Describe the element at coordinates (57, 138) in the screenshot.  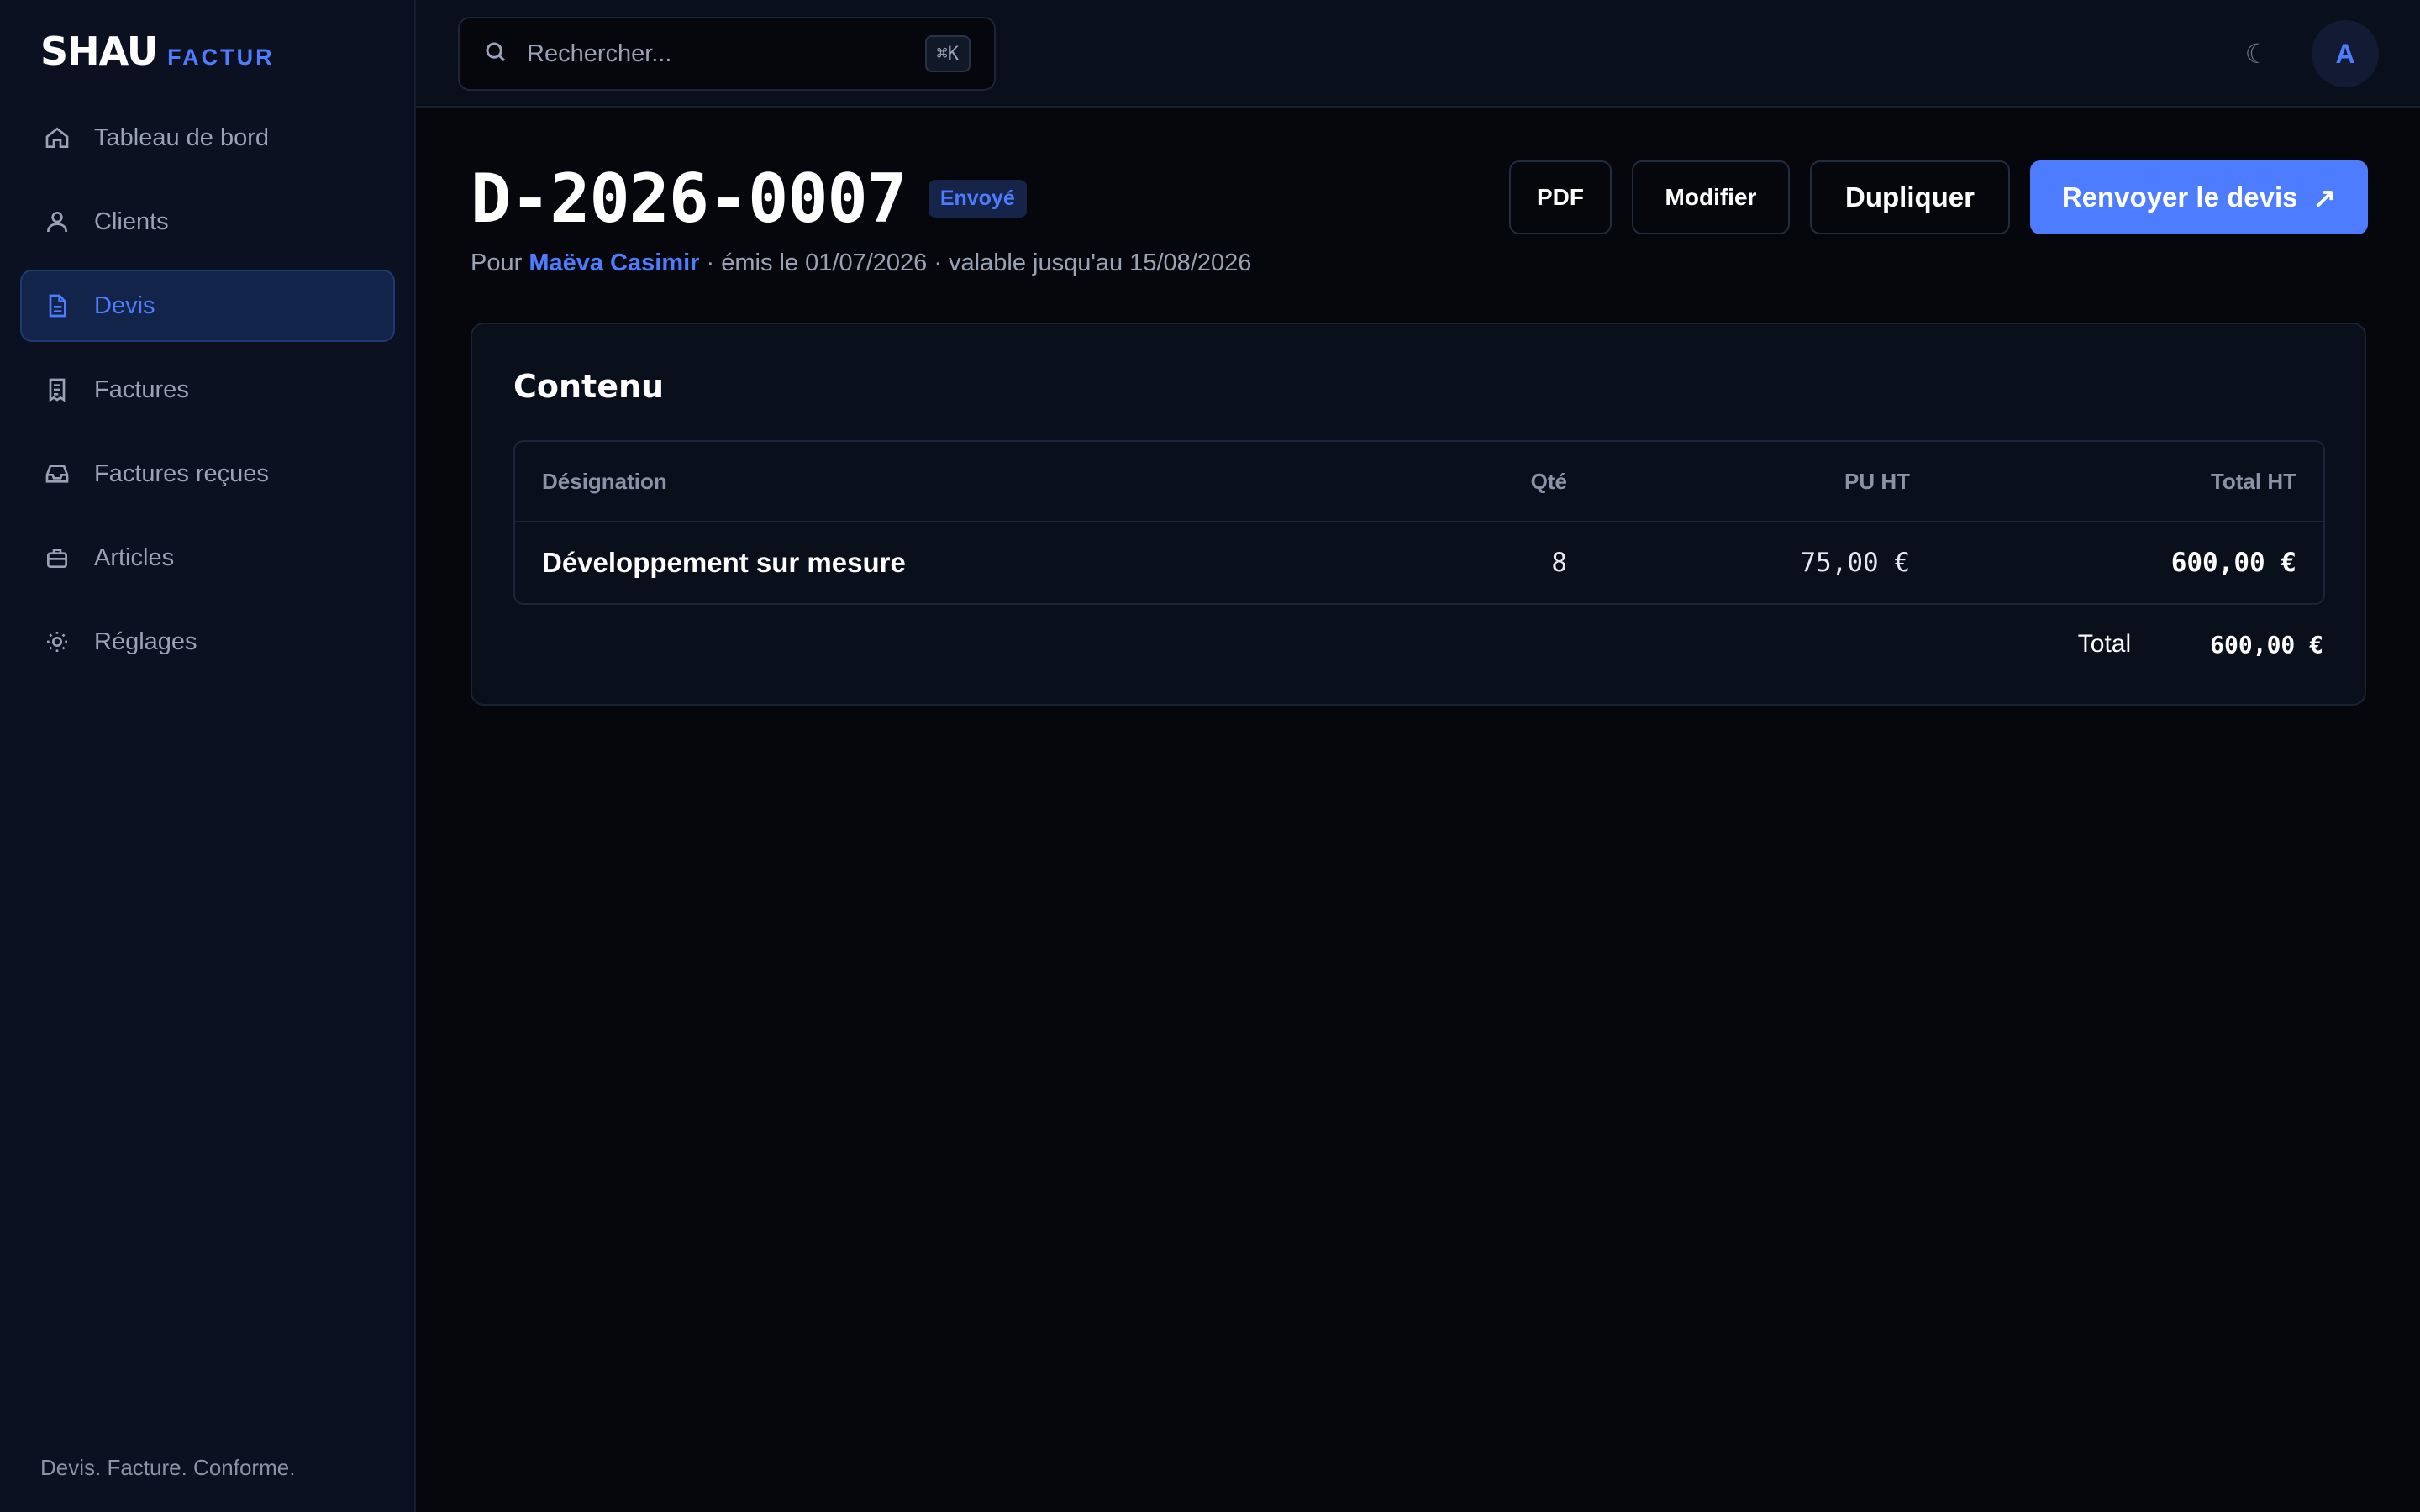
I see `home-icon` at that location.